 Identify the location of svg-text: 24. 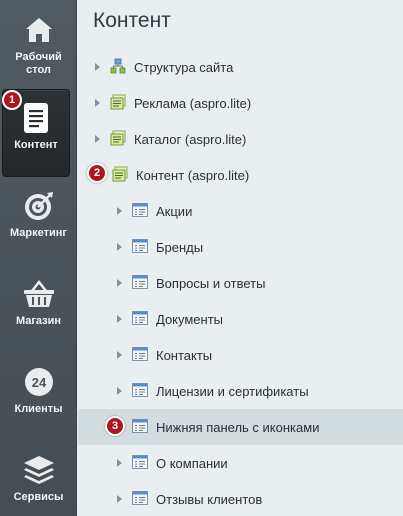
(38, 382).